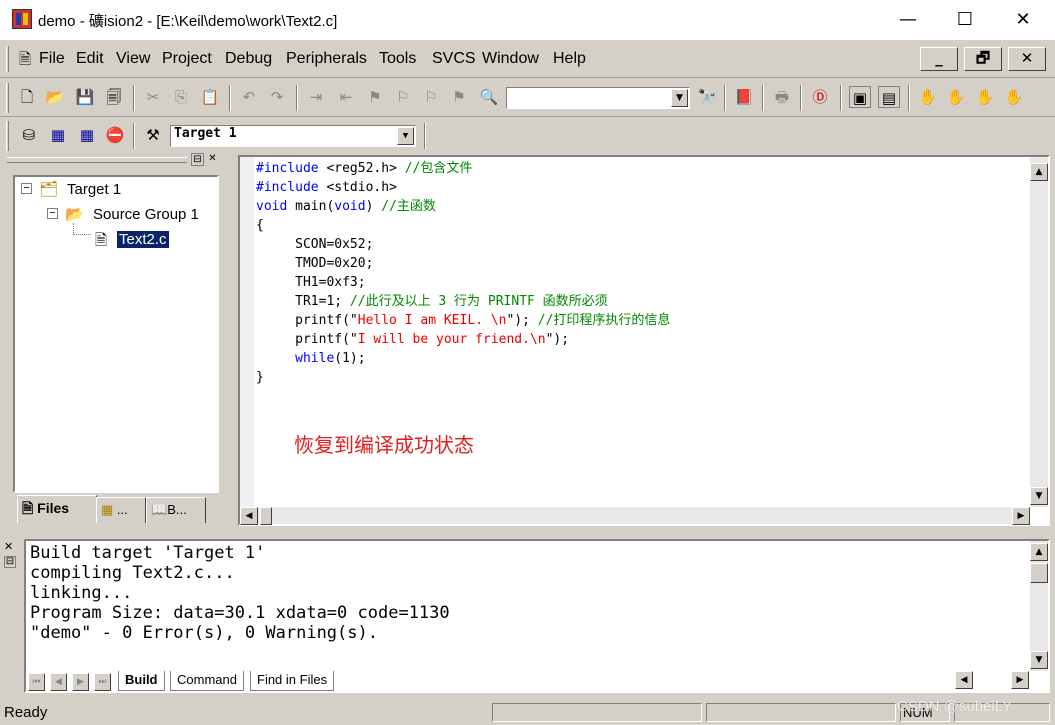  I want to click on menu-project: Project, so click(187, 59).